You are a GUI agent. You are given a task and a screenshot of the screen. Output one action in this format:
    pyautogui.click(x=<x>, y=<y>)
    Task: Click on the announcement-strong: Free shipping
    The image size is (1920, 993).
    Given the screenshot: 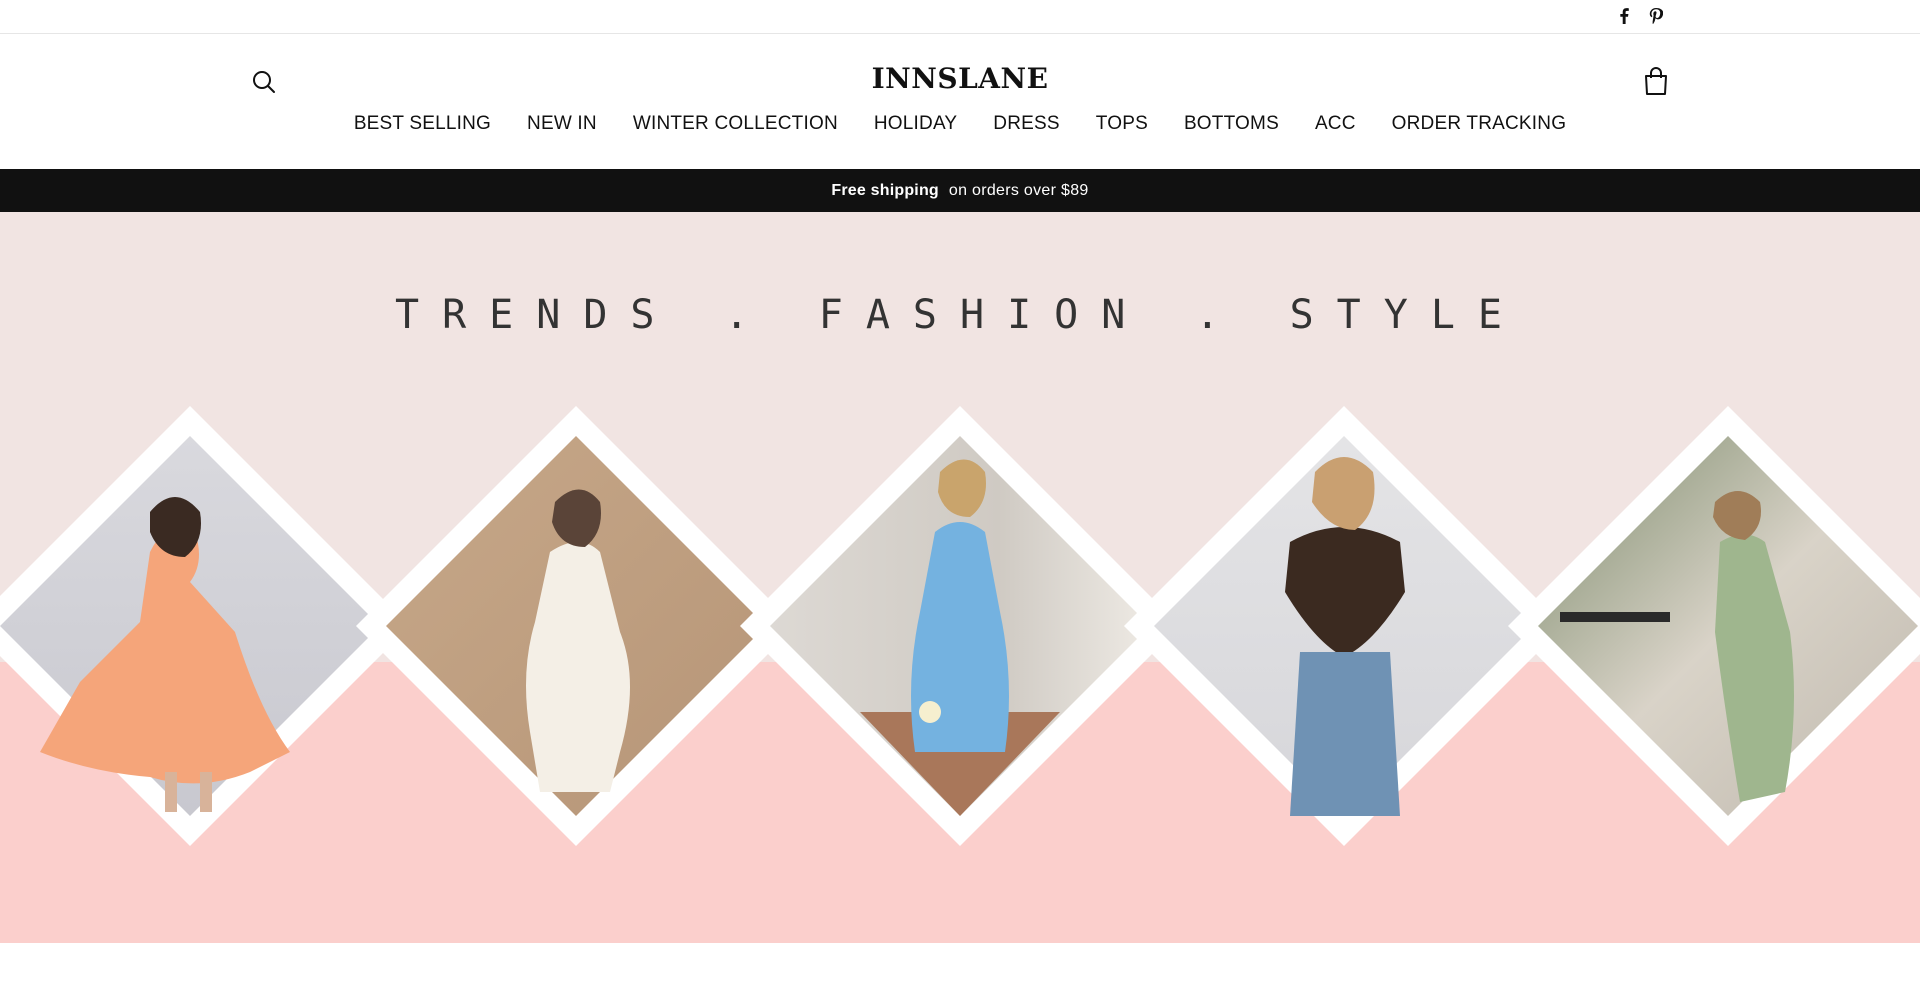 What is the action you would take?
    pyautogui.click(x=885, y=190)
    